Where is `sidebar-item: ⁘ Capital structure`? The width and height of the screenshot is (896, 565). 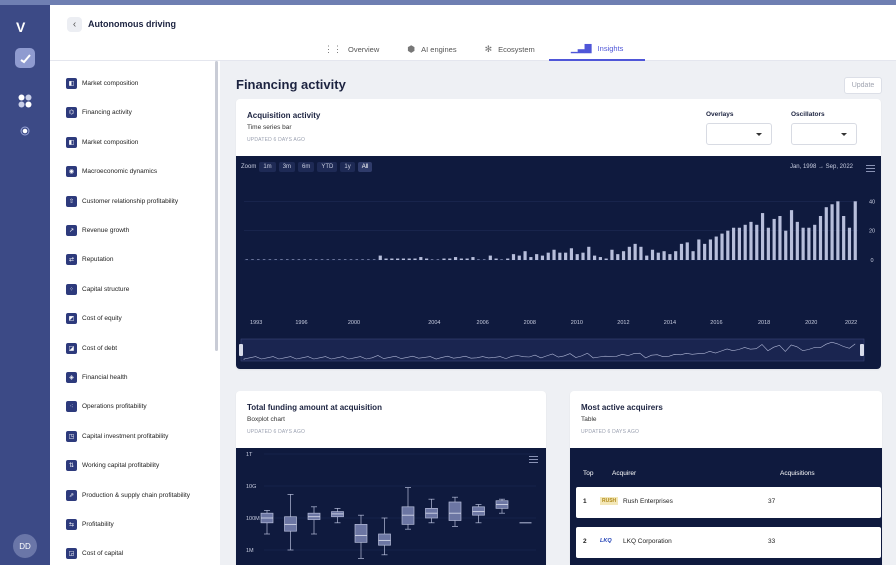
sidebar-item: ⁘ Capital structure is located at coordinates (97, 289).